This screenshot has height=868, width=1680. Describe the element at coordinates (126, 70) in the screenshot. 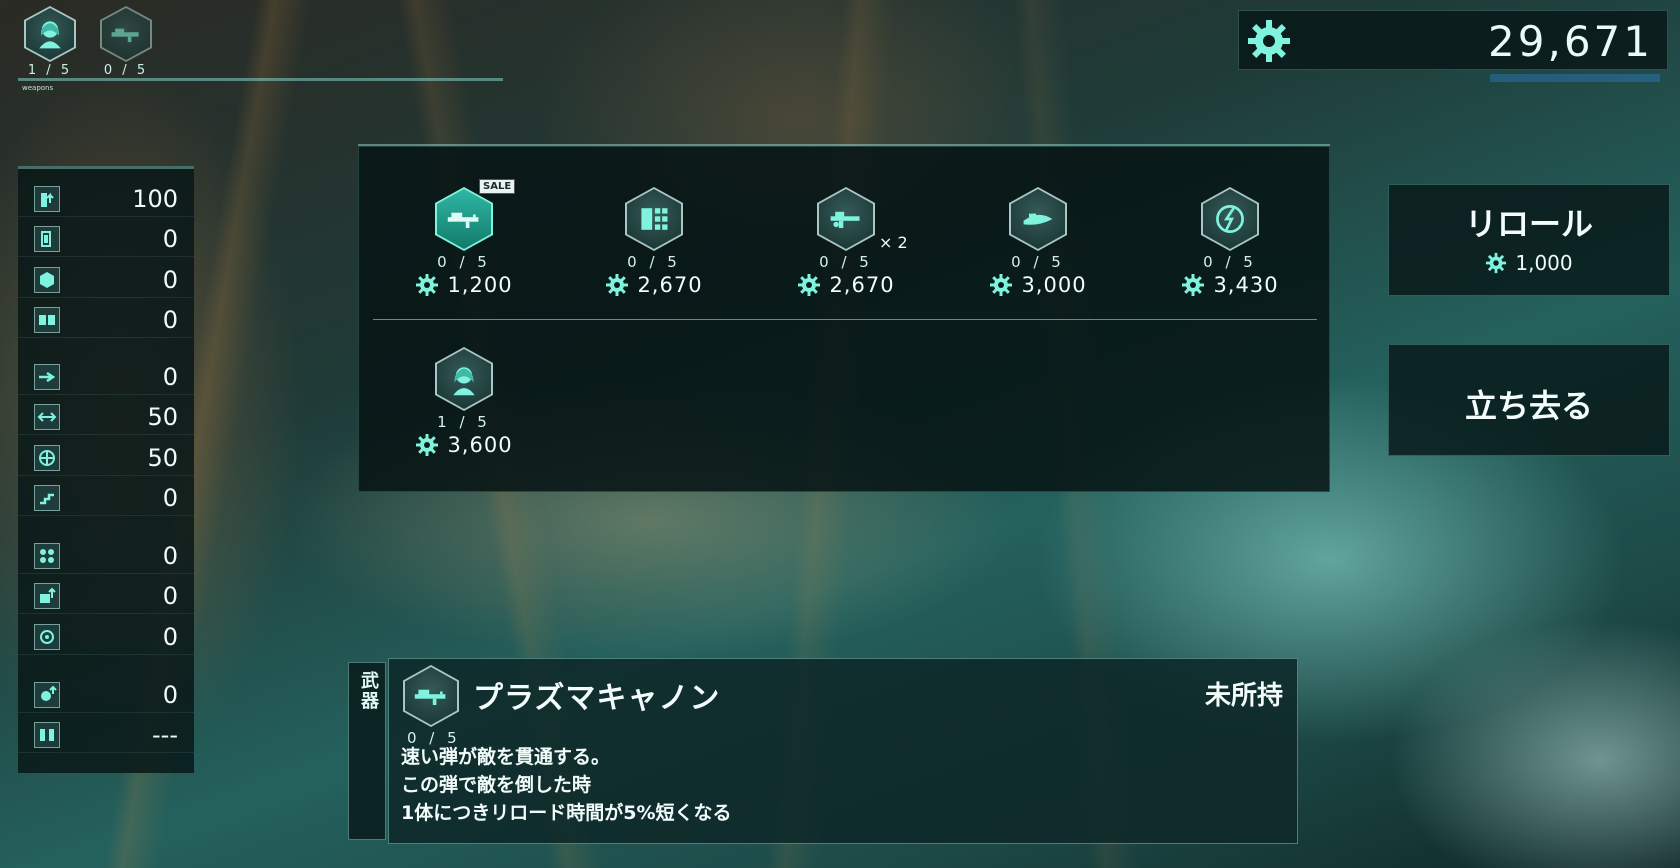

I see `party-slot-count: 0 / 5` at that location.